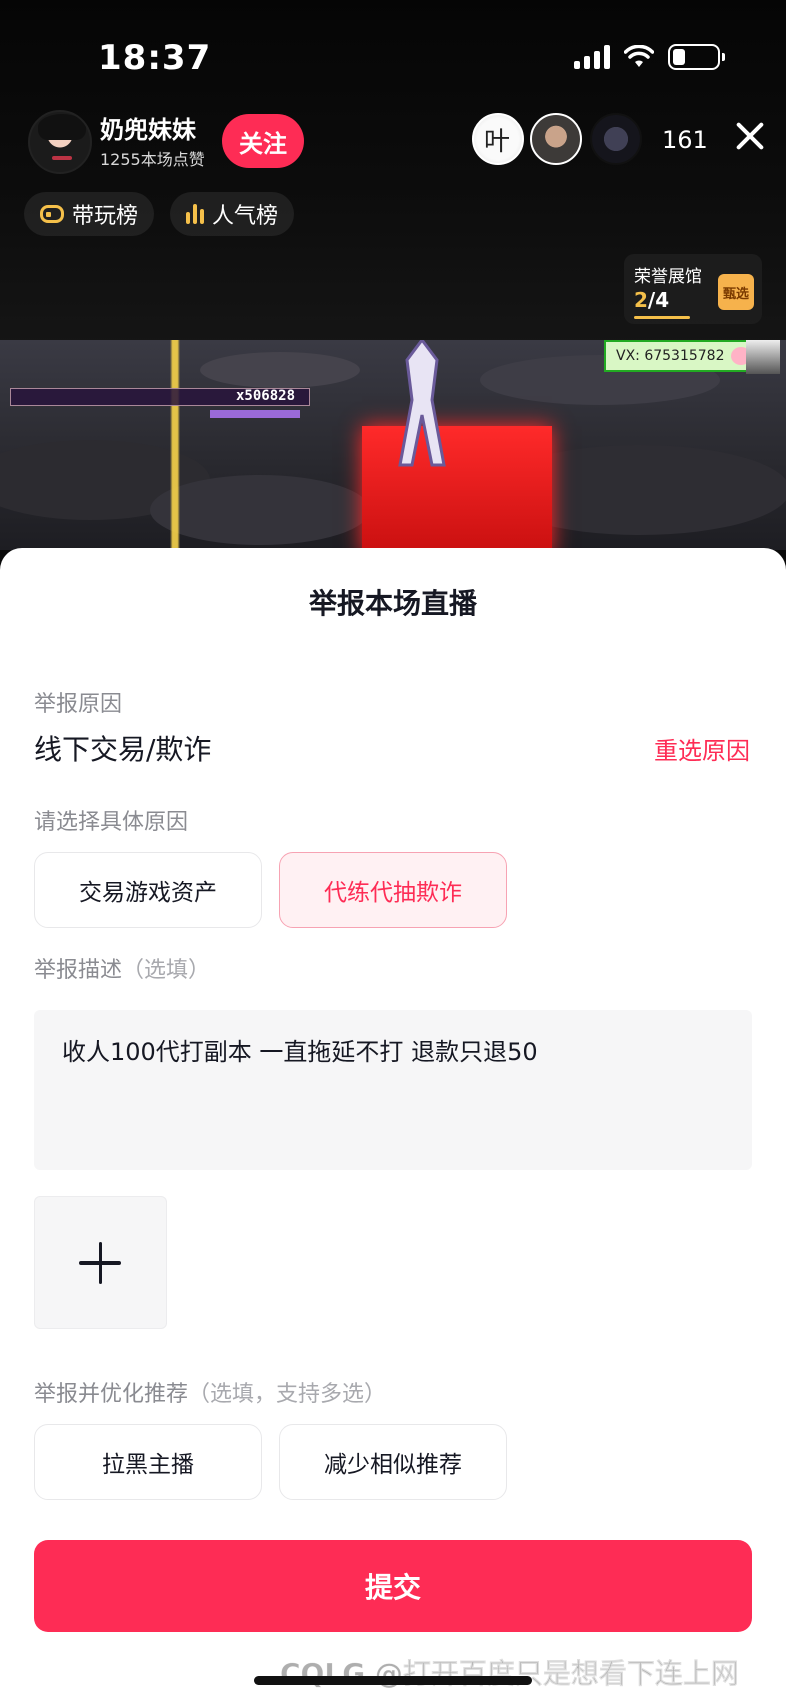  I want to click on option-trade-game-assets: 交易游戏资产, so click(148, 890).